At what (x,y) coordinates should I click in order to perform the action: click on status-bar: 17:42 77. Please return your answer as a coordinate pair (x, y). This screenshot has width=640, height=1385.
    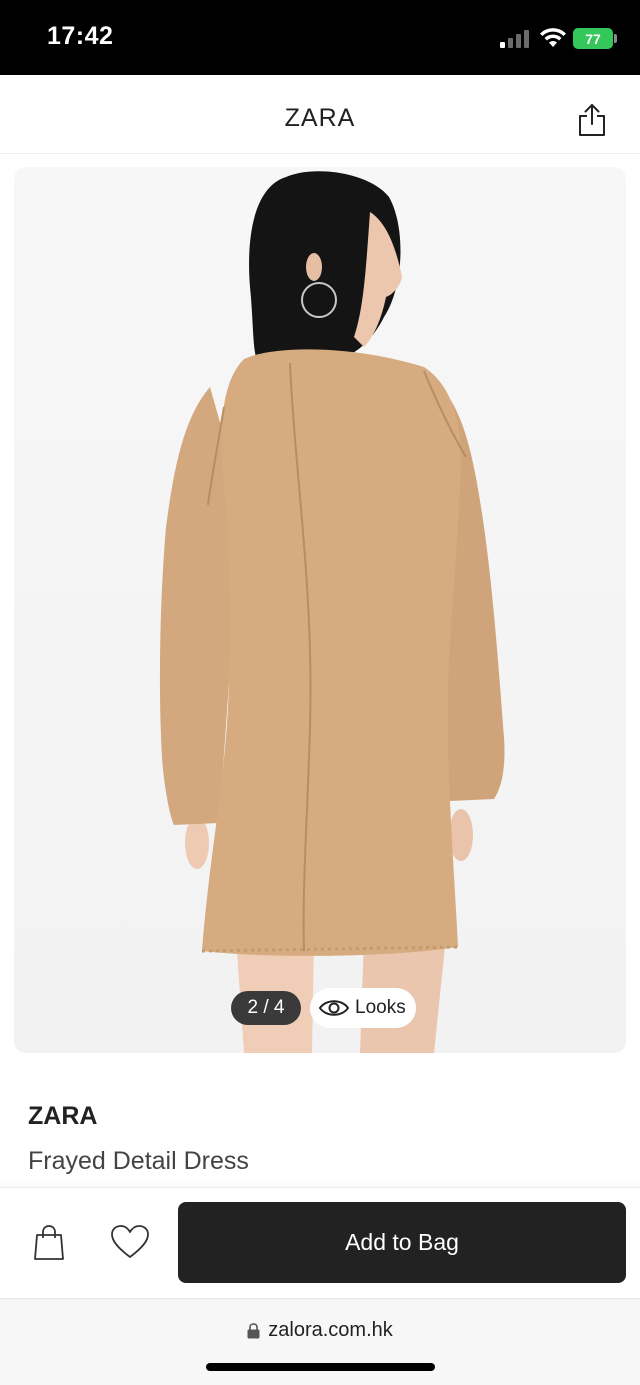
    Looking at the image, I should click on (320, 37).